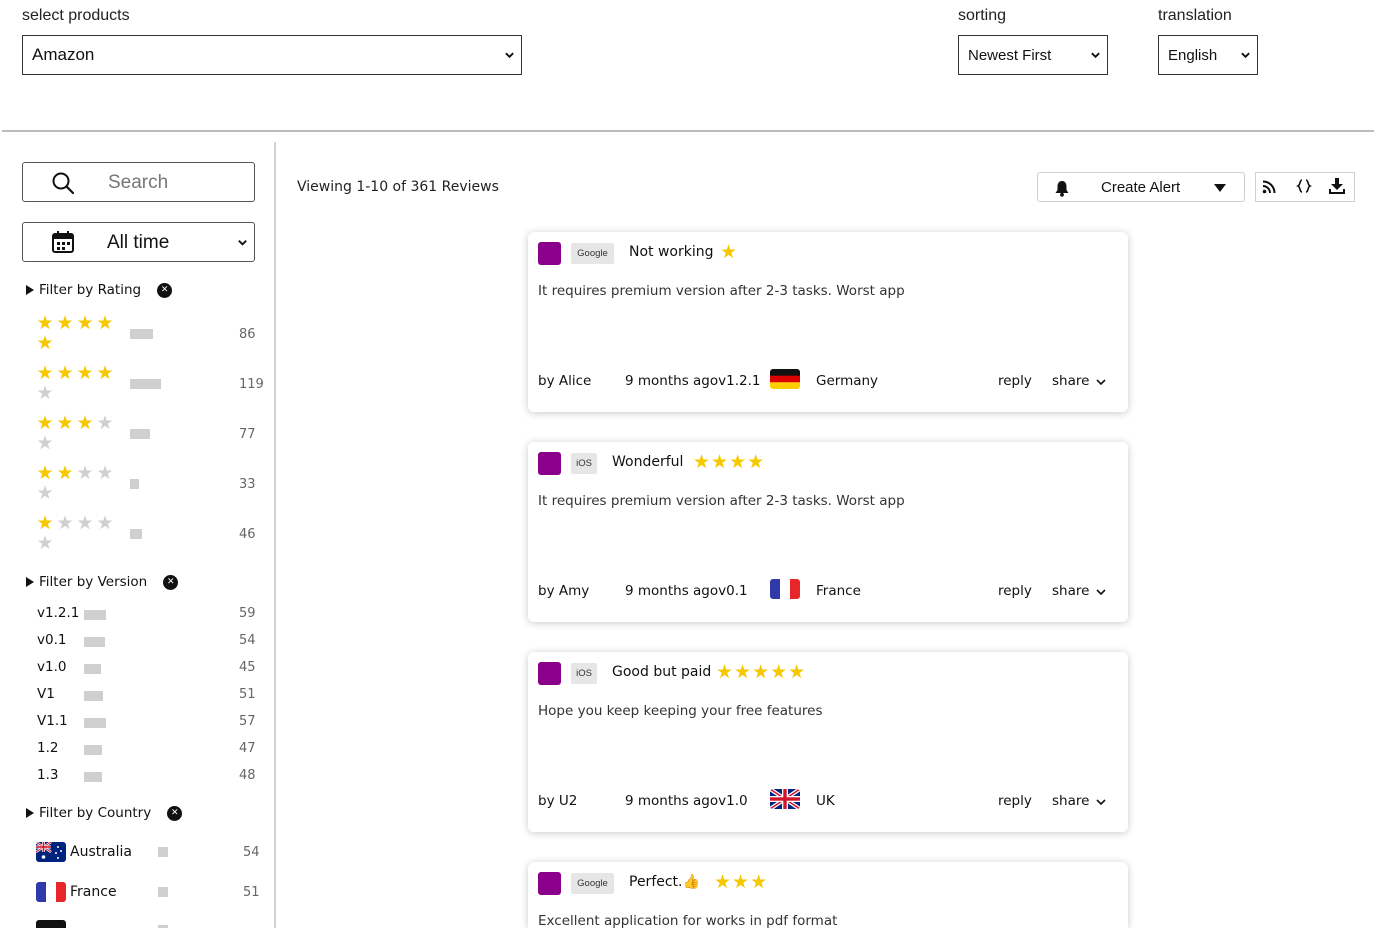  Describe the element at coordinates (104, 813) in the screenshot. I see `country-filter-toggle: Filter by Country ✕` at that location.